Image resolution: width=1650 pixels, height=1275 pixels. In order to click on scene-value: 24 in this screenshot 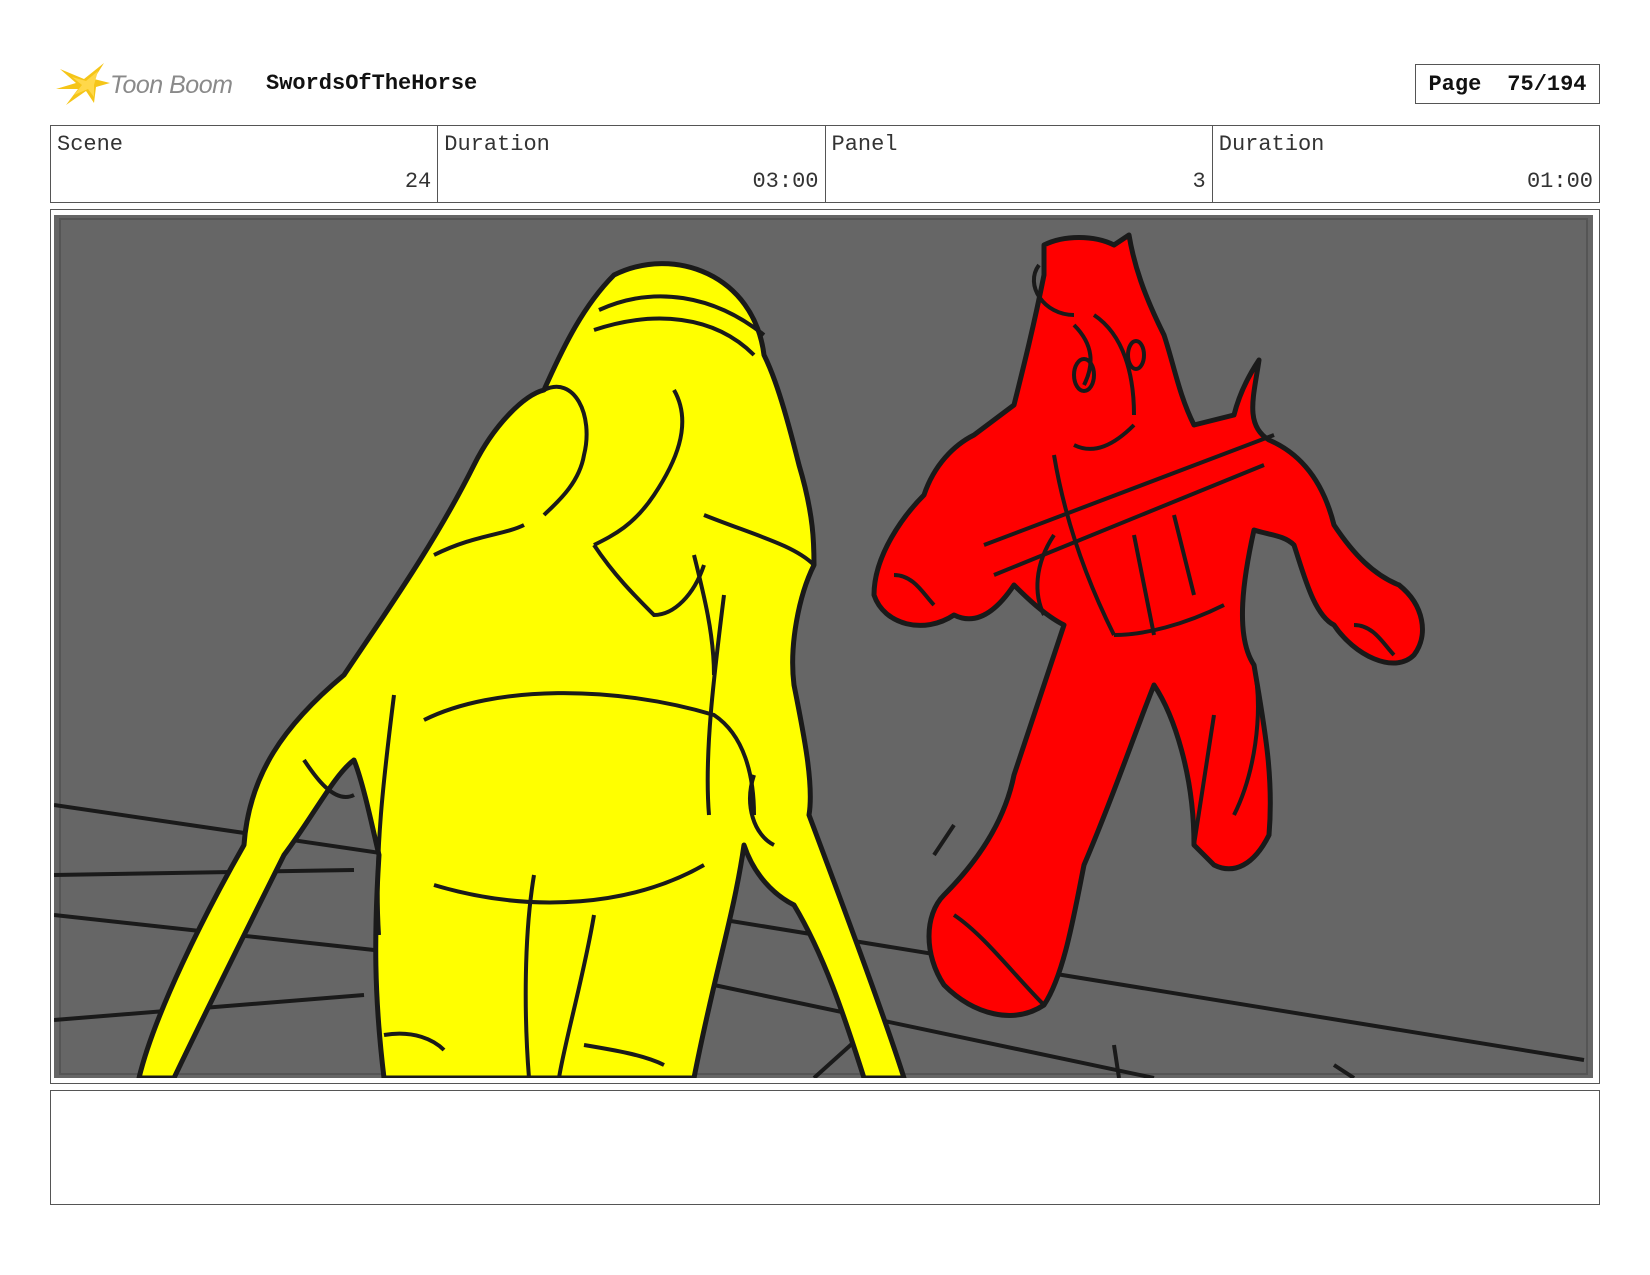, I will do `click(418, 181)`.